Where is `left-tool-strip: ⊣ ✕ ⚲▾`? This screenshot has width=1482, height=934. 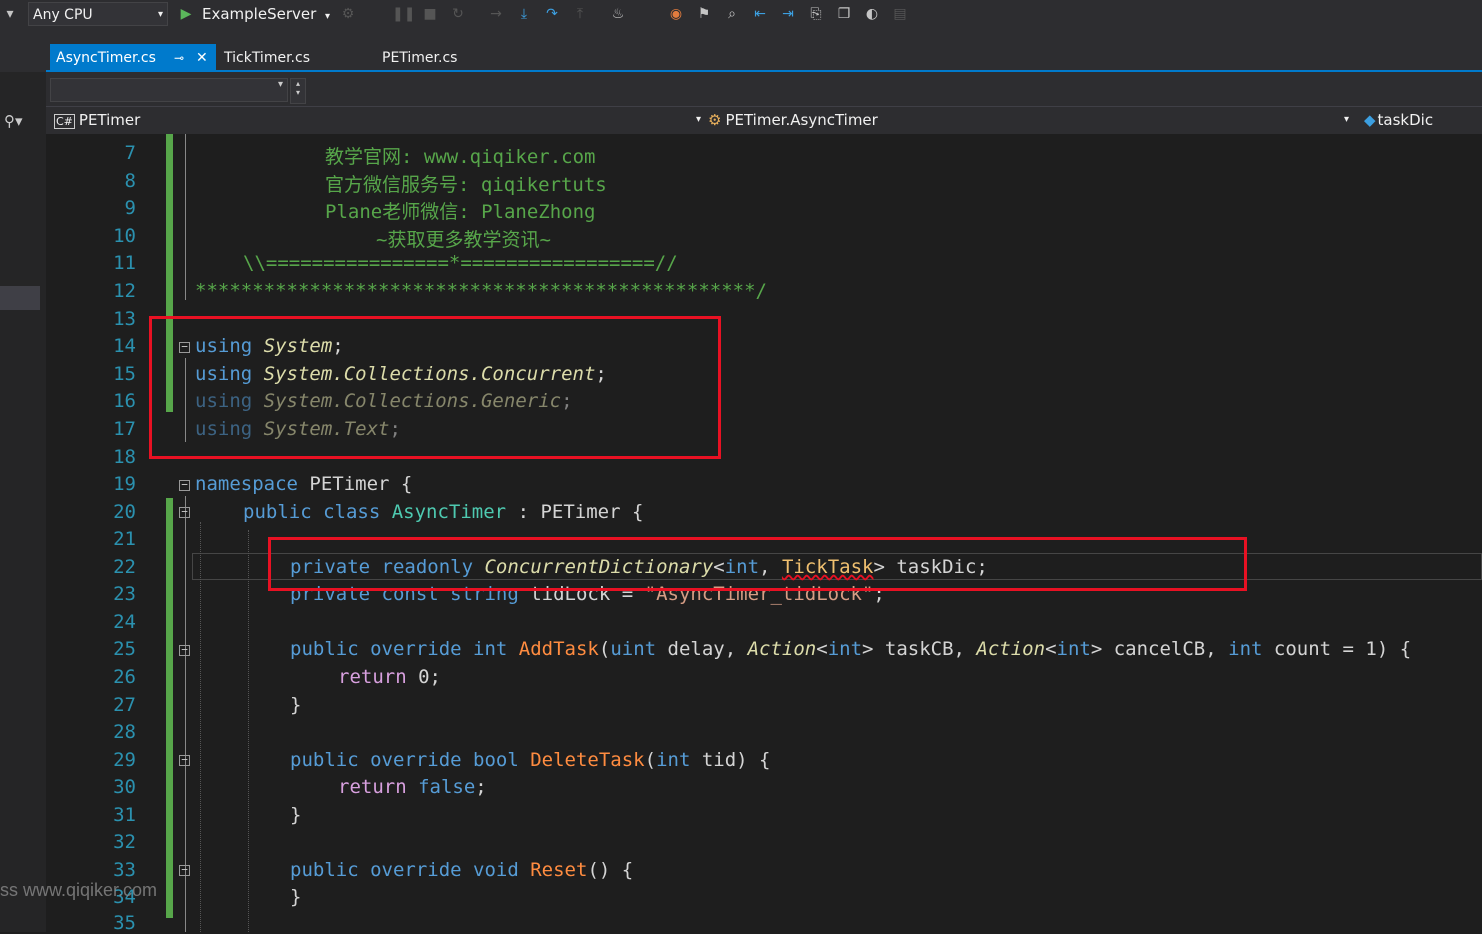
left-tool-strip: ⊣ ✕ ⚲▾ is located at coordinates (23, 481).